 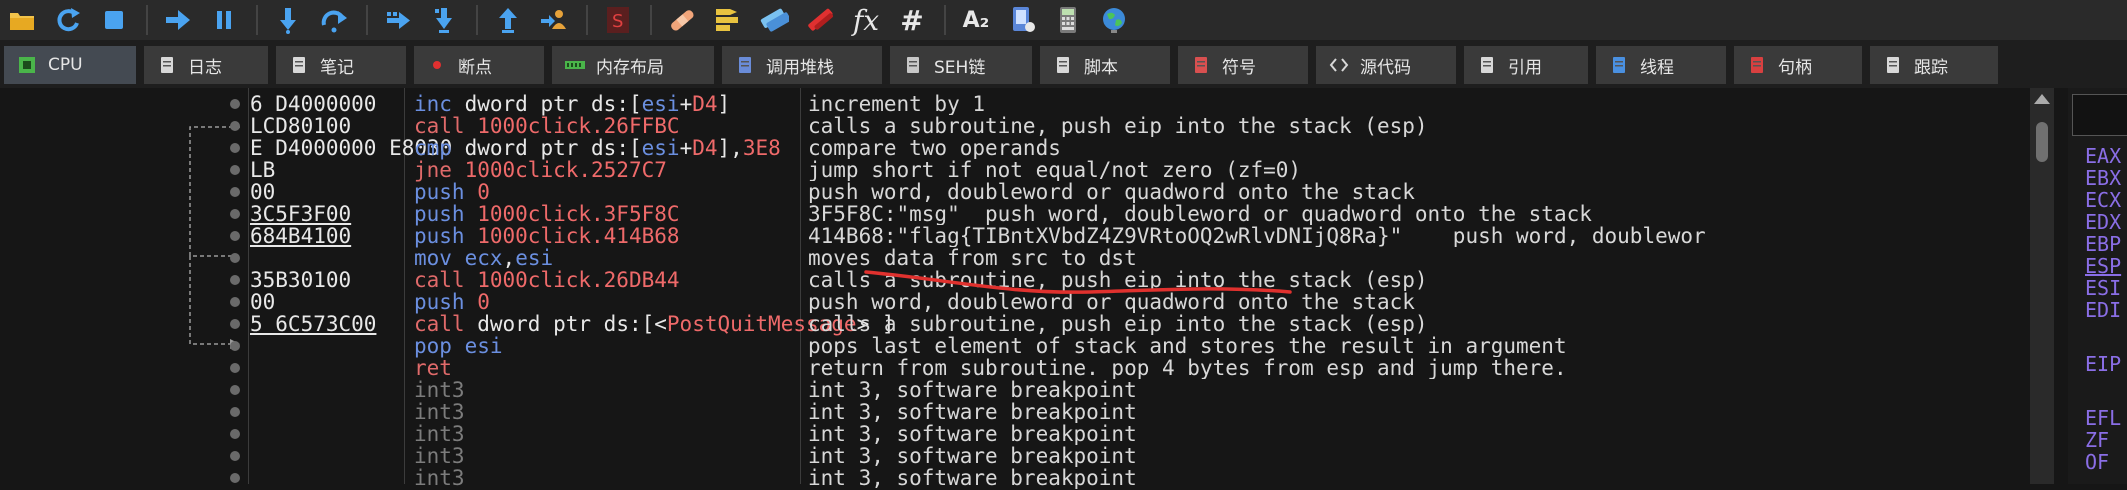 What do you see at coordinates (433, 368) in the screenshot?
I see `disassembly-row: ret` at bounding box center [433, 368].